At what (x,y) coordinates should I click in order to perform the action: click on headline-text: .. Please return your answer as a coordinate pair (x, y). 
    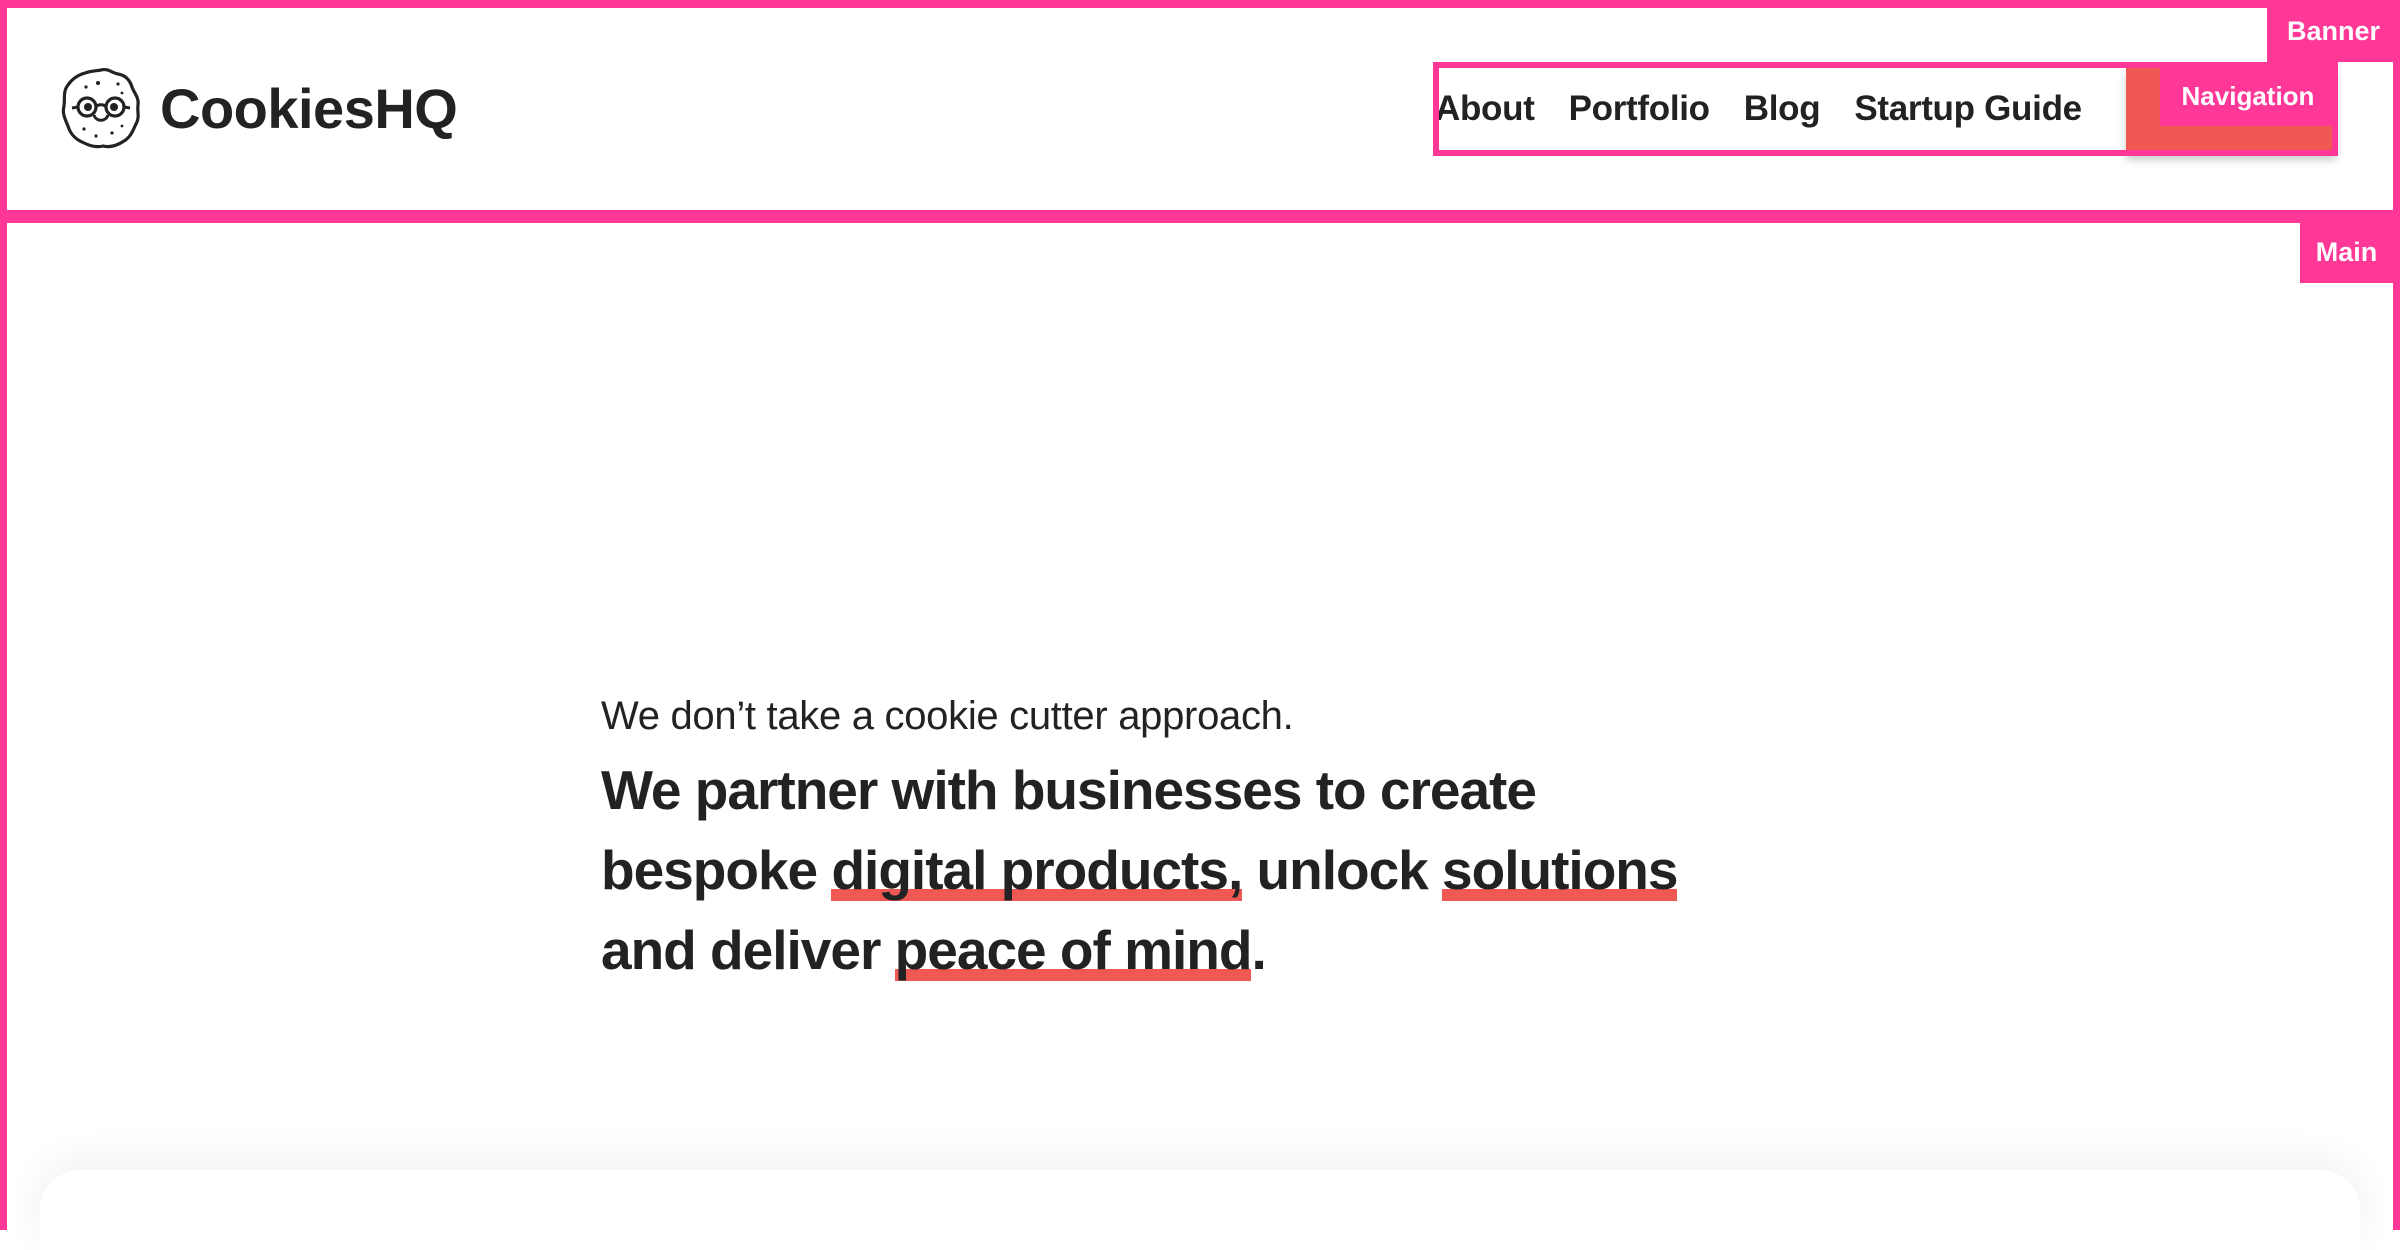
    Looking at the image, I should click on (1258, 950).